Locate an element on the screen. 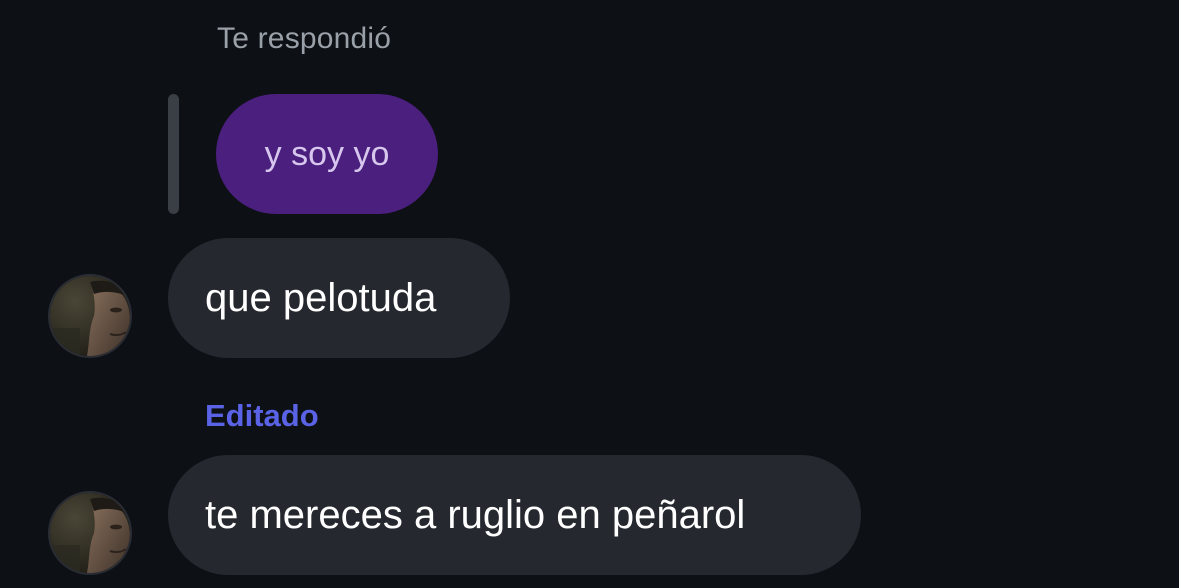  quoted-message-bubble: y soy yo is located at coordinates (327, 154).